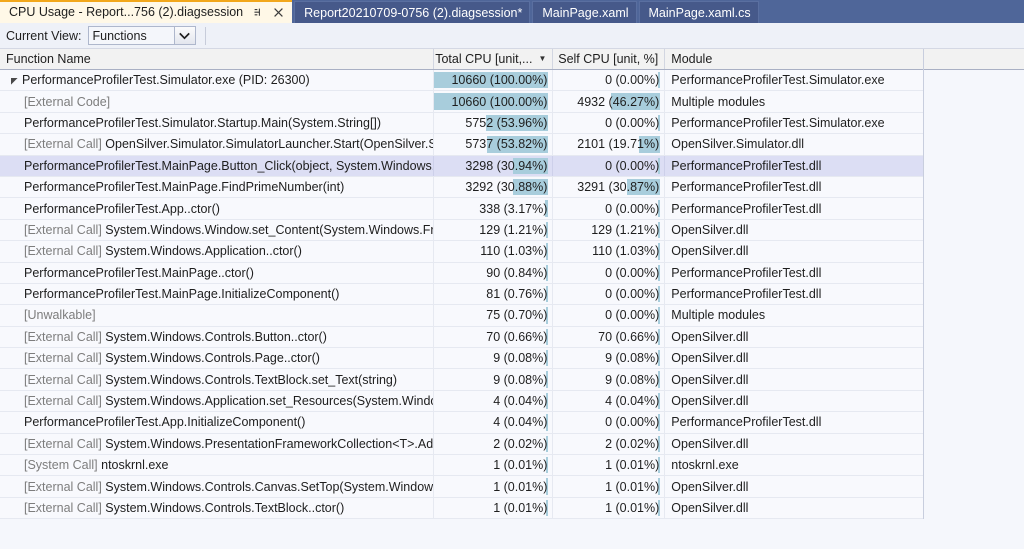  Describe the element at coordinates (632, 465) in the screenshot. I see `cell-value-text: 1 (0.01%)` at that location.